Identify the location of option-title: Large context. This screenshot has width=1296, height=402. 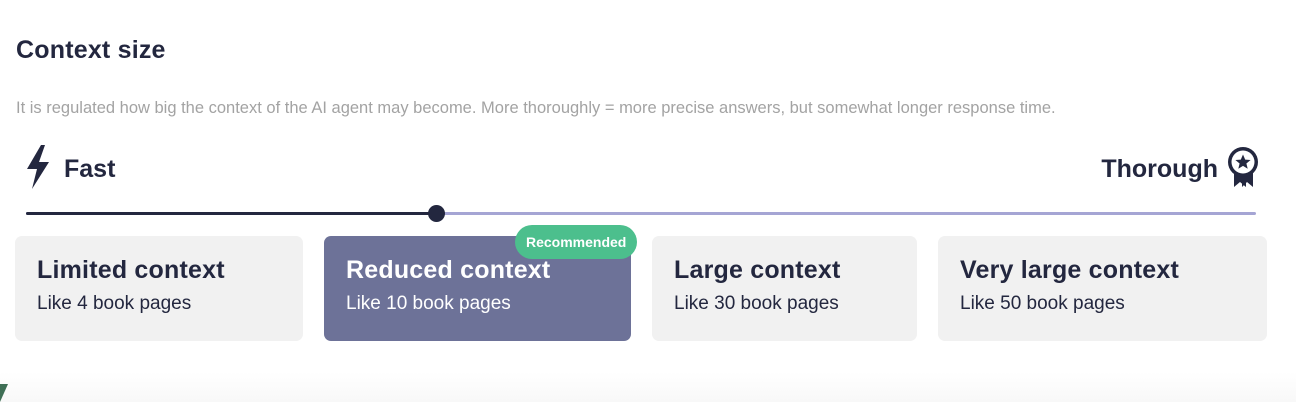
(757, 270).